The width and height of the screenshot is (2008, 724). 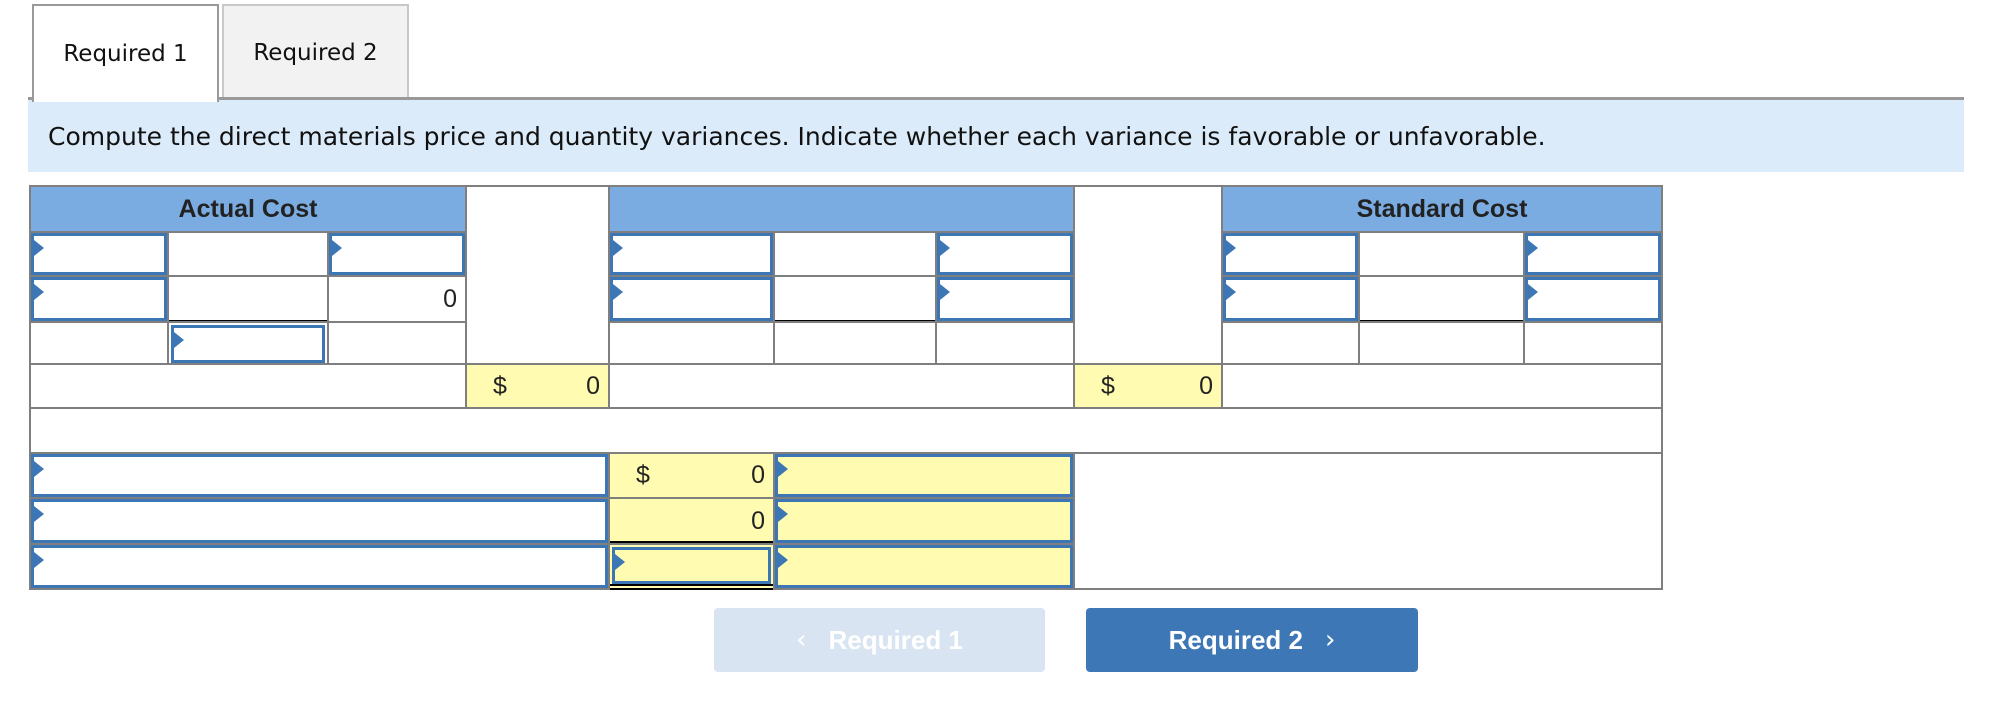 I want to click on header-standard-cost: Standard Cost, so click(x=1442, y=209).